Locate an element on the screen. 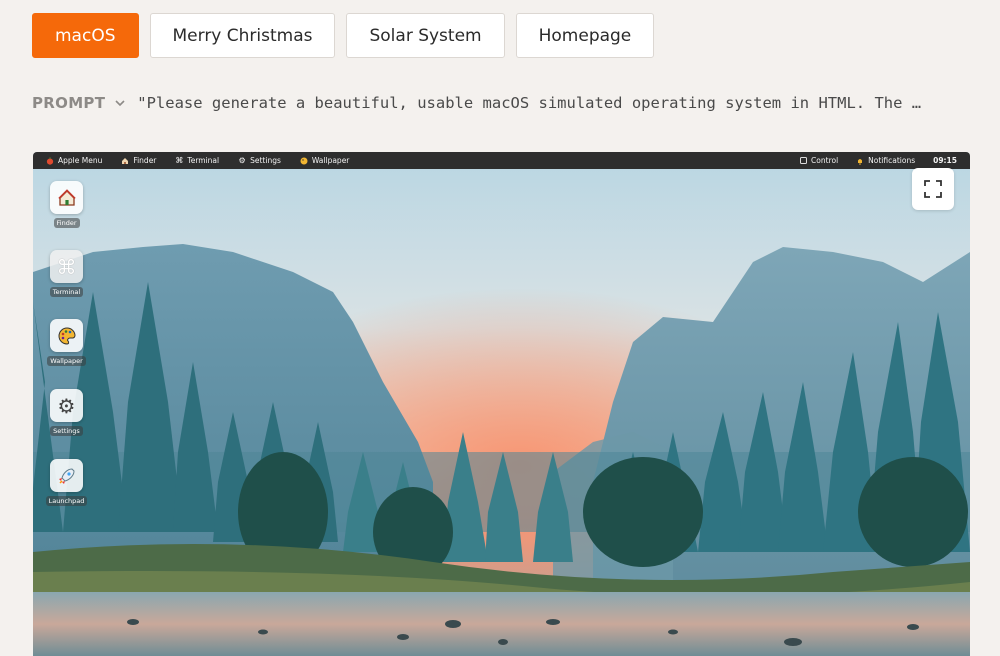 This screenshot has width=1000, height=656. expand-icon is located at coordinates (933, 189).